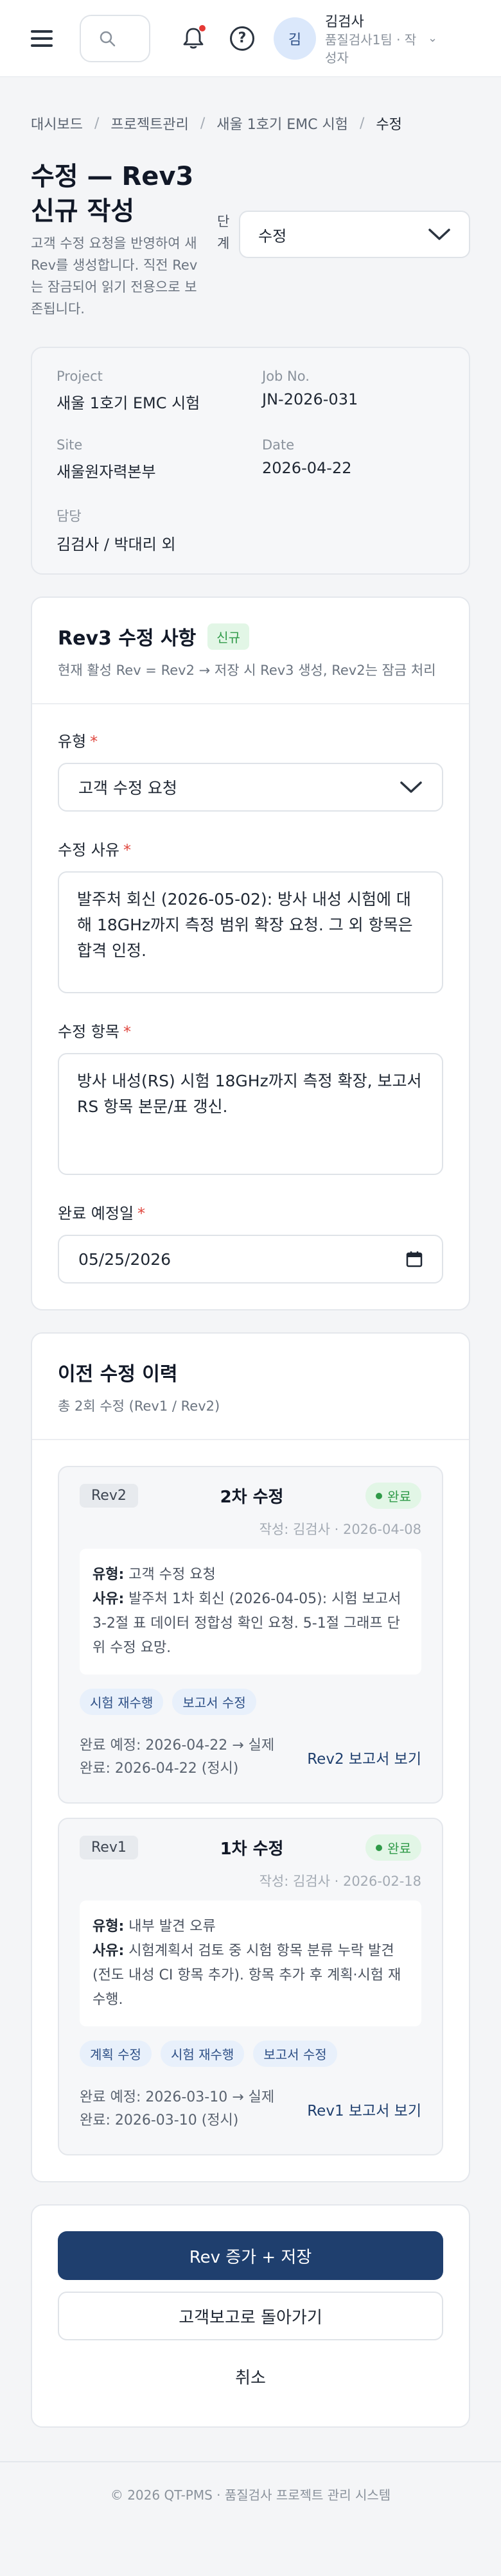  Describe the element at coordinates (203, 27) in the screenshot. I see `notification-dot` at that location.